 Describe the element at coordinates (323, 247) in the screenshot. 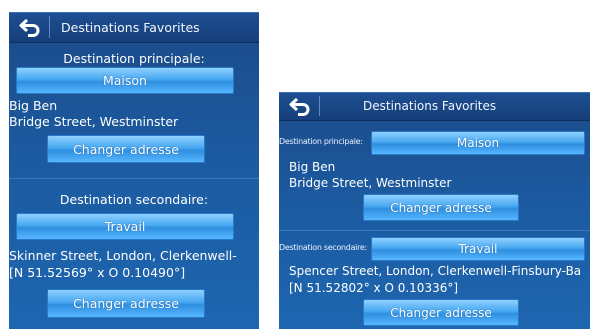

I see `secondary-destination-label: Destination secondaire:` at that location.